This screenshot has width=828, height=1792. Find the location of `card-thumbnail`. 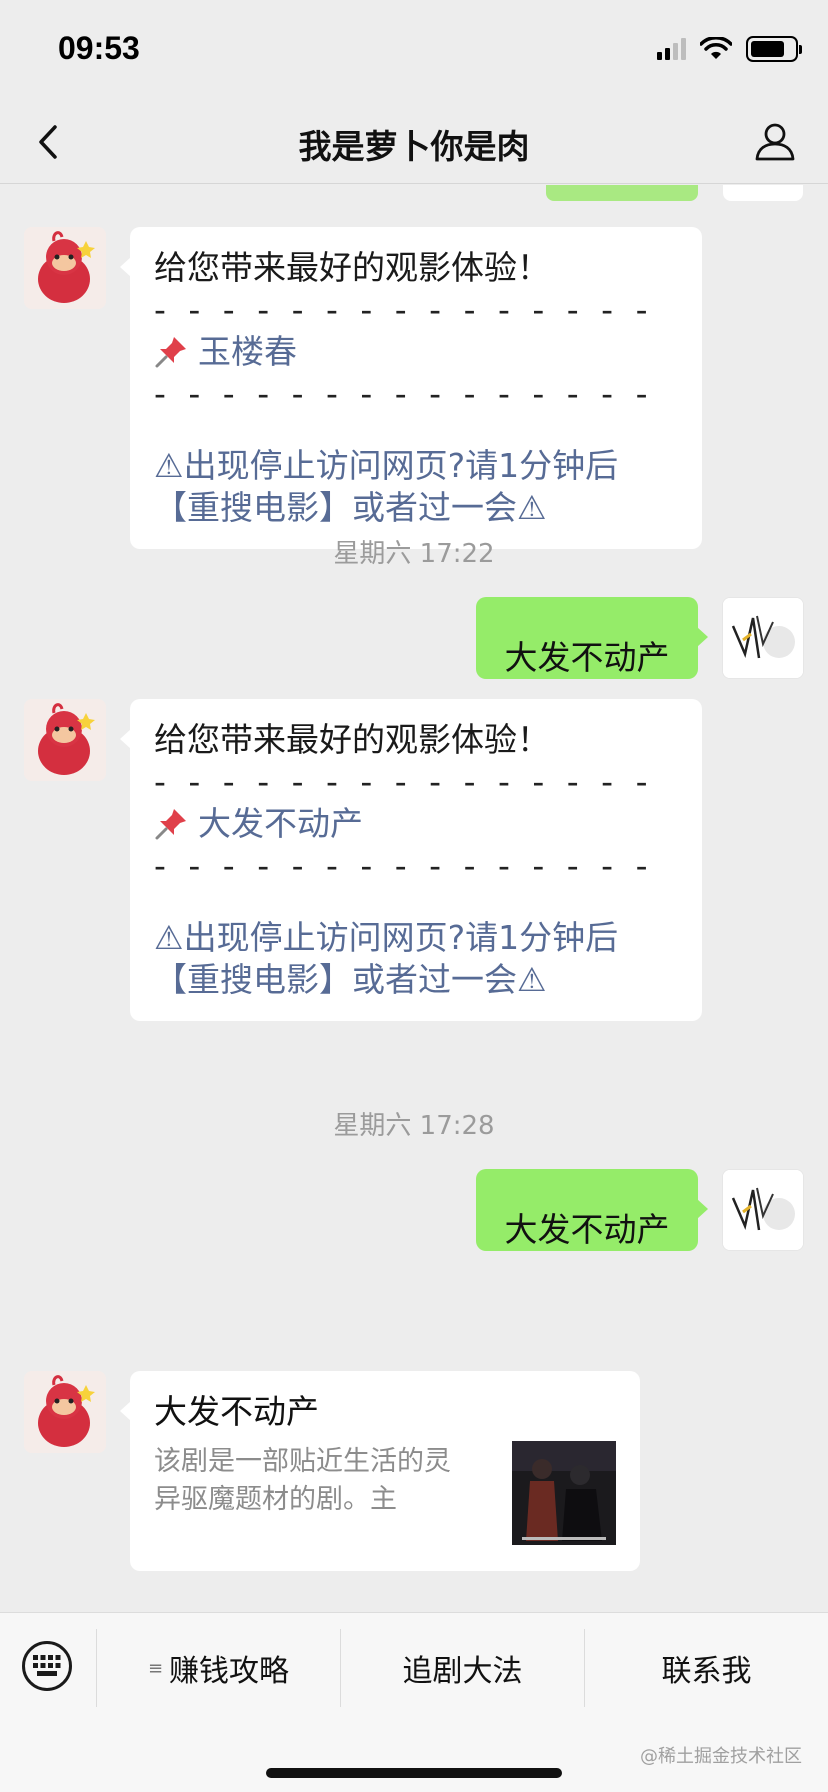

card-thumbnail is located at coordinates (564, 1493).